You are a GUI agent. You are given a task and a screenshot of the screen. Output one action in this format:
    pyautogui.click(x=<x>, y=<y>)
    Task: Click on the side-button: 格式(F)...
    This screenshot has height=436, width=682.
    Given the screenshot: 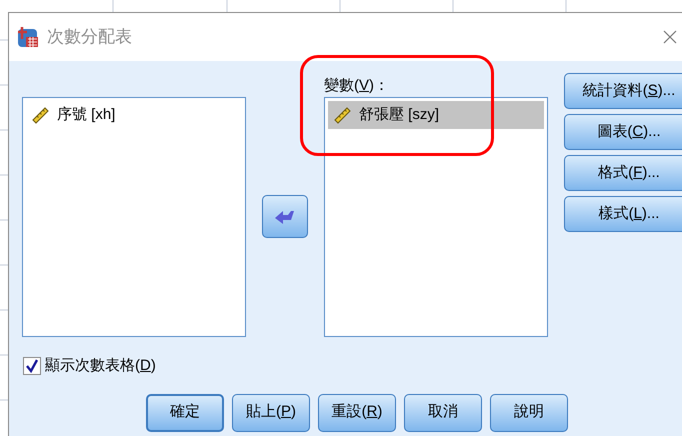 What is the action you would take?
    pyautogui.click(x=623, y=173)
    